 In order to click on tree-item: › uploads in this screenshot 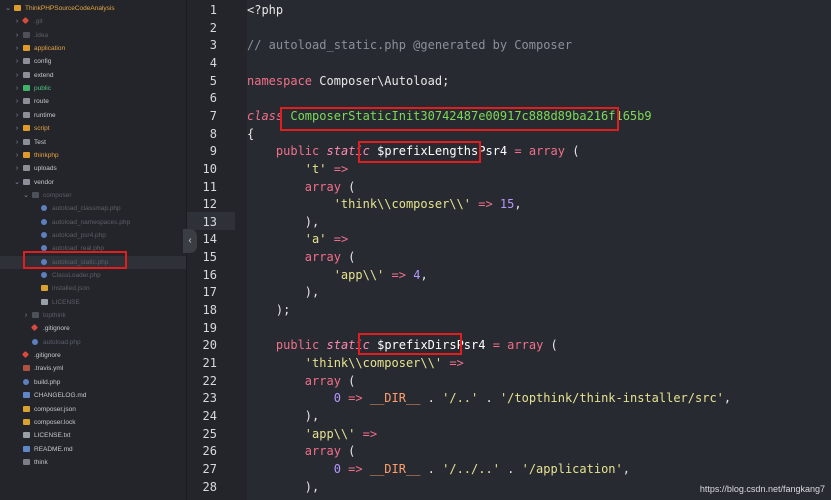, I will do `click(93, 168)`.